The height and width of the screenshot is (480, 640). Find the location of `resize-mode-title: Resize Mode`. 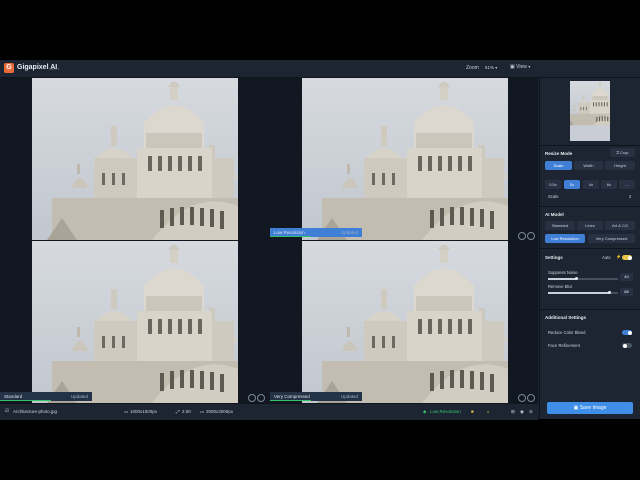

resize-mode-title: Resize Mode is located at coordinates (559, 153).